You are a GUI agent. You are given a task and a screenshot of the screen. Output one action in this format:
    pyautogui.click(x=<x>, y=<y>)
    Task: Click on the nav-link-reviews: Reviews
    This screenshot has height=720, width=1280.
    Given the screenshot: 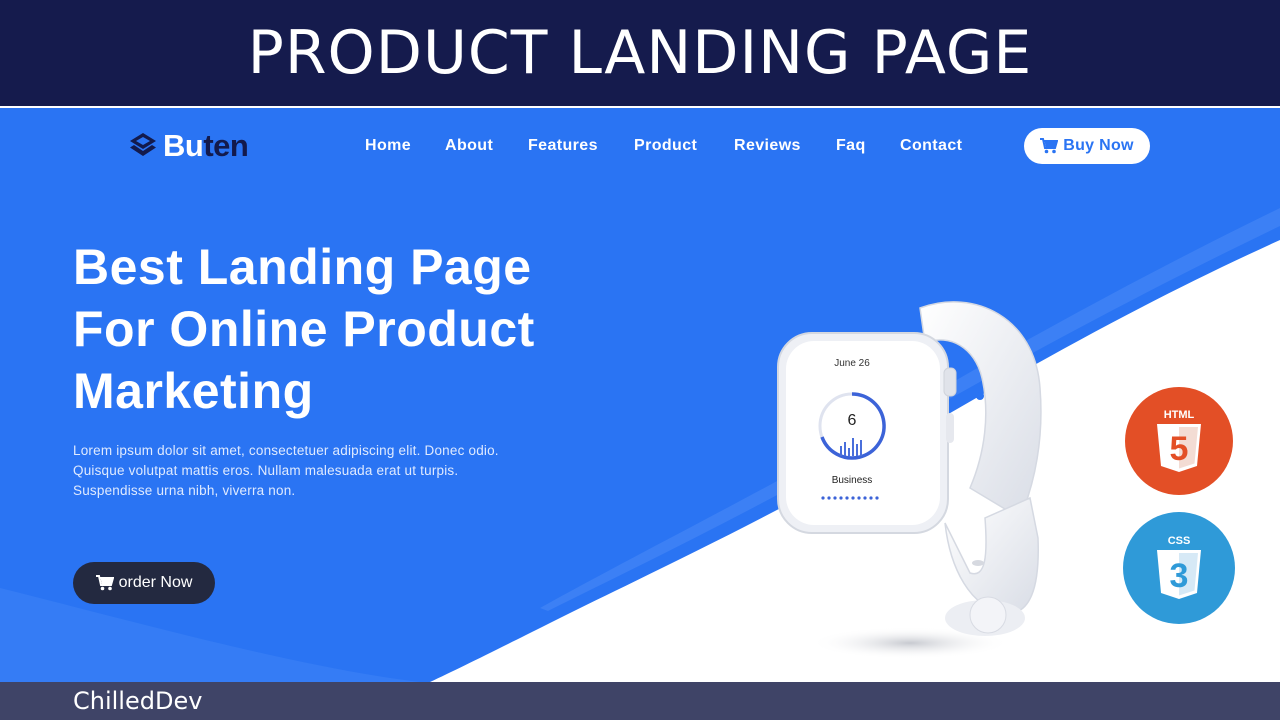 What is the action you would take?
    pyautogui.click(x=767, y=146)
    